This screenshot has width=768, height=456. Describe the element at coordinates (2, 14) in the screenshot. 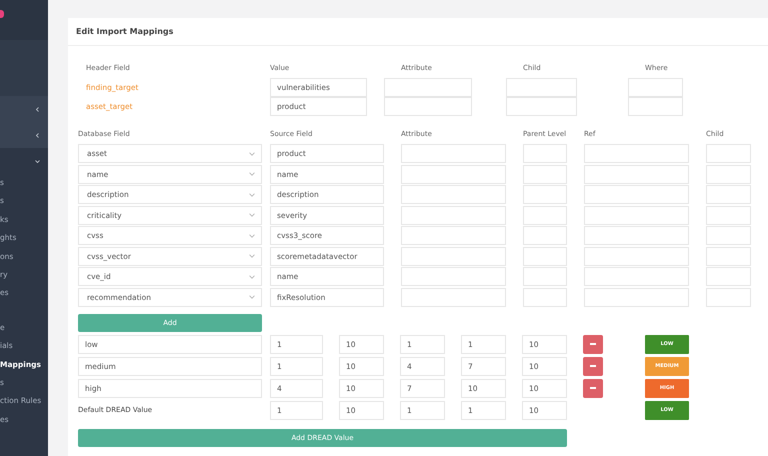

I see `logo-icon` at that location.